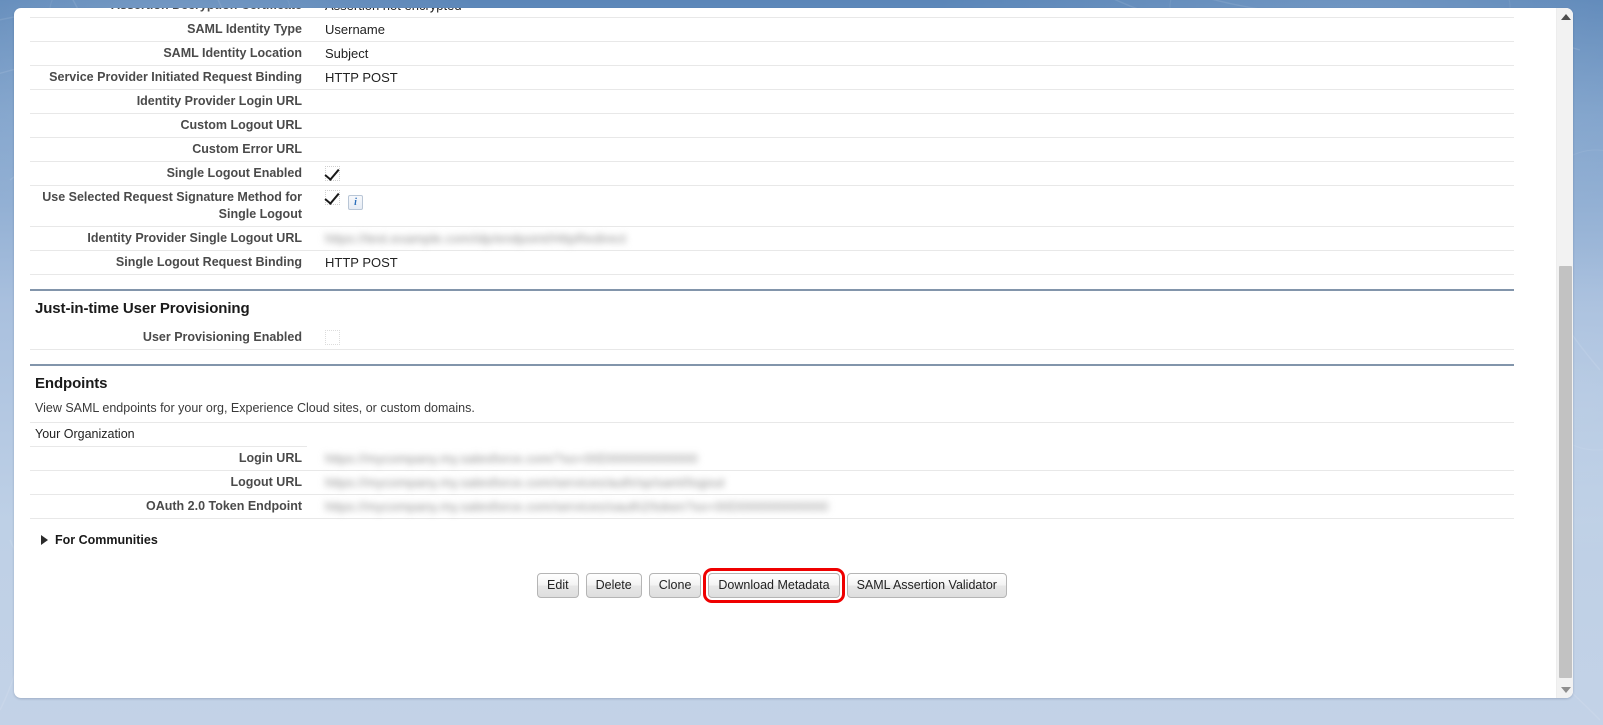  Describe the element at coordinates (232, 53) in the screenshot. I see `detail-row-label: SAML Identity Location` at that location.